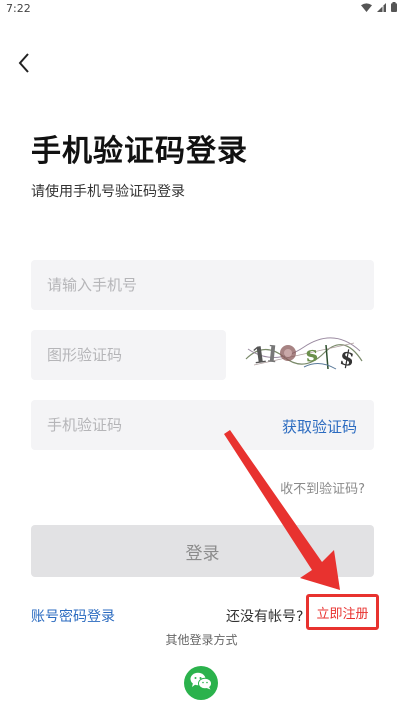 The image size is (403, 720). Describe the element at coordinates (394, 7) in the screenshot. I see `battery-icon` at that location.